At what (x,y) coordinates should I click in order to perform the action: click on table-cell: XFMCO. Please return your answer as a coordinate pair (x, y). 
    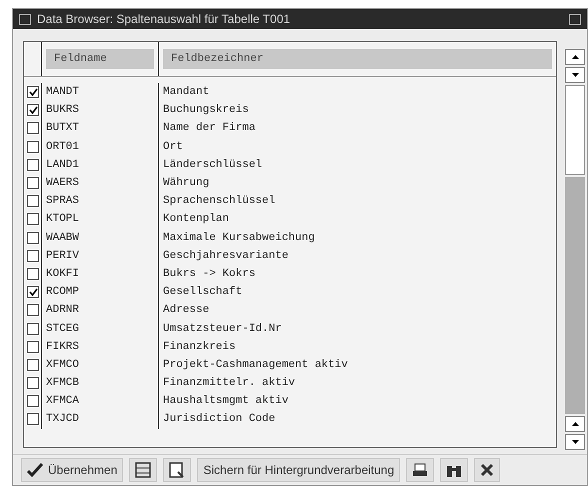
    Looking at the image, I should click on (100, 365).